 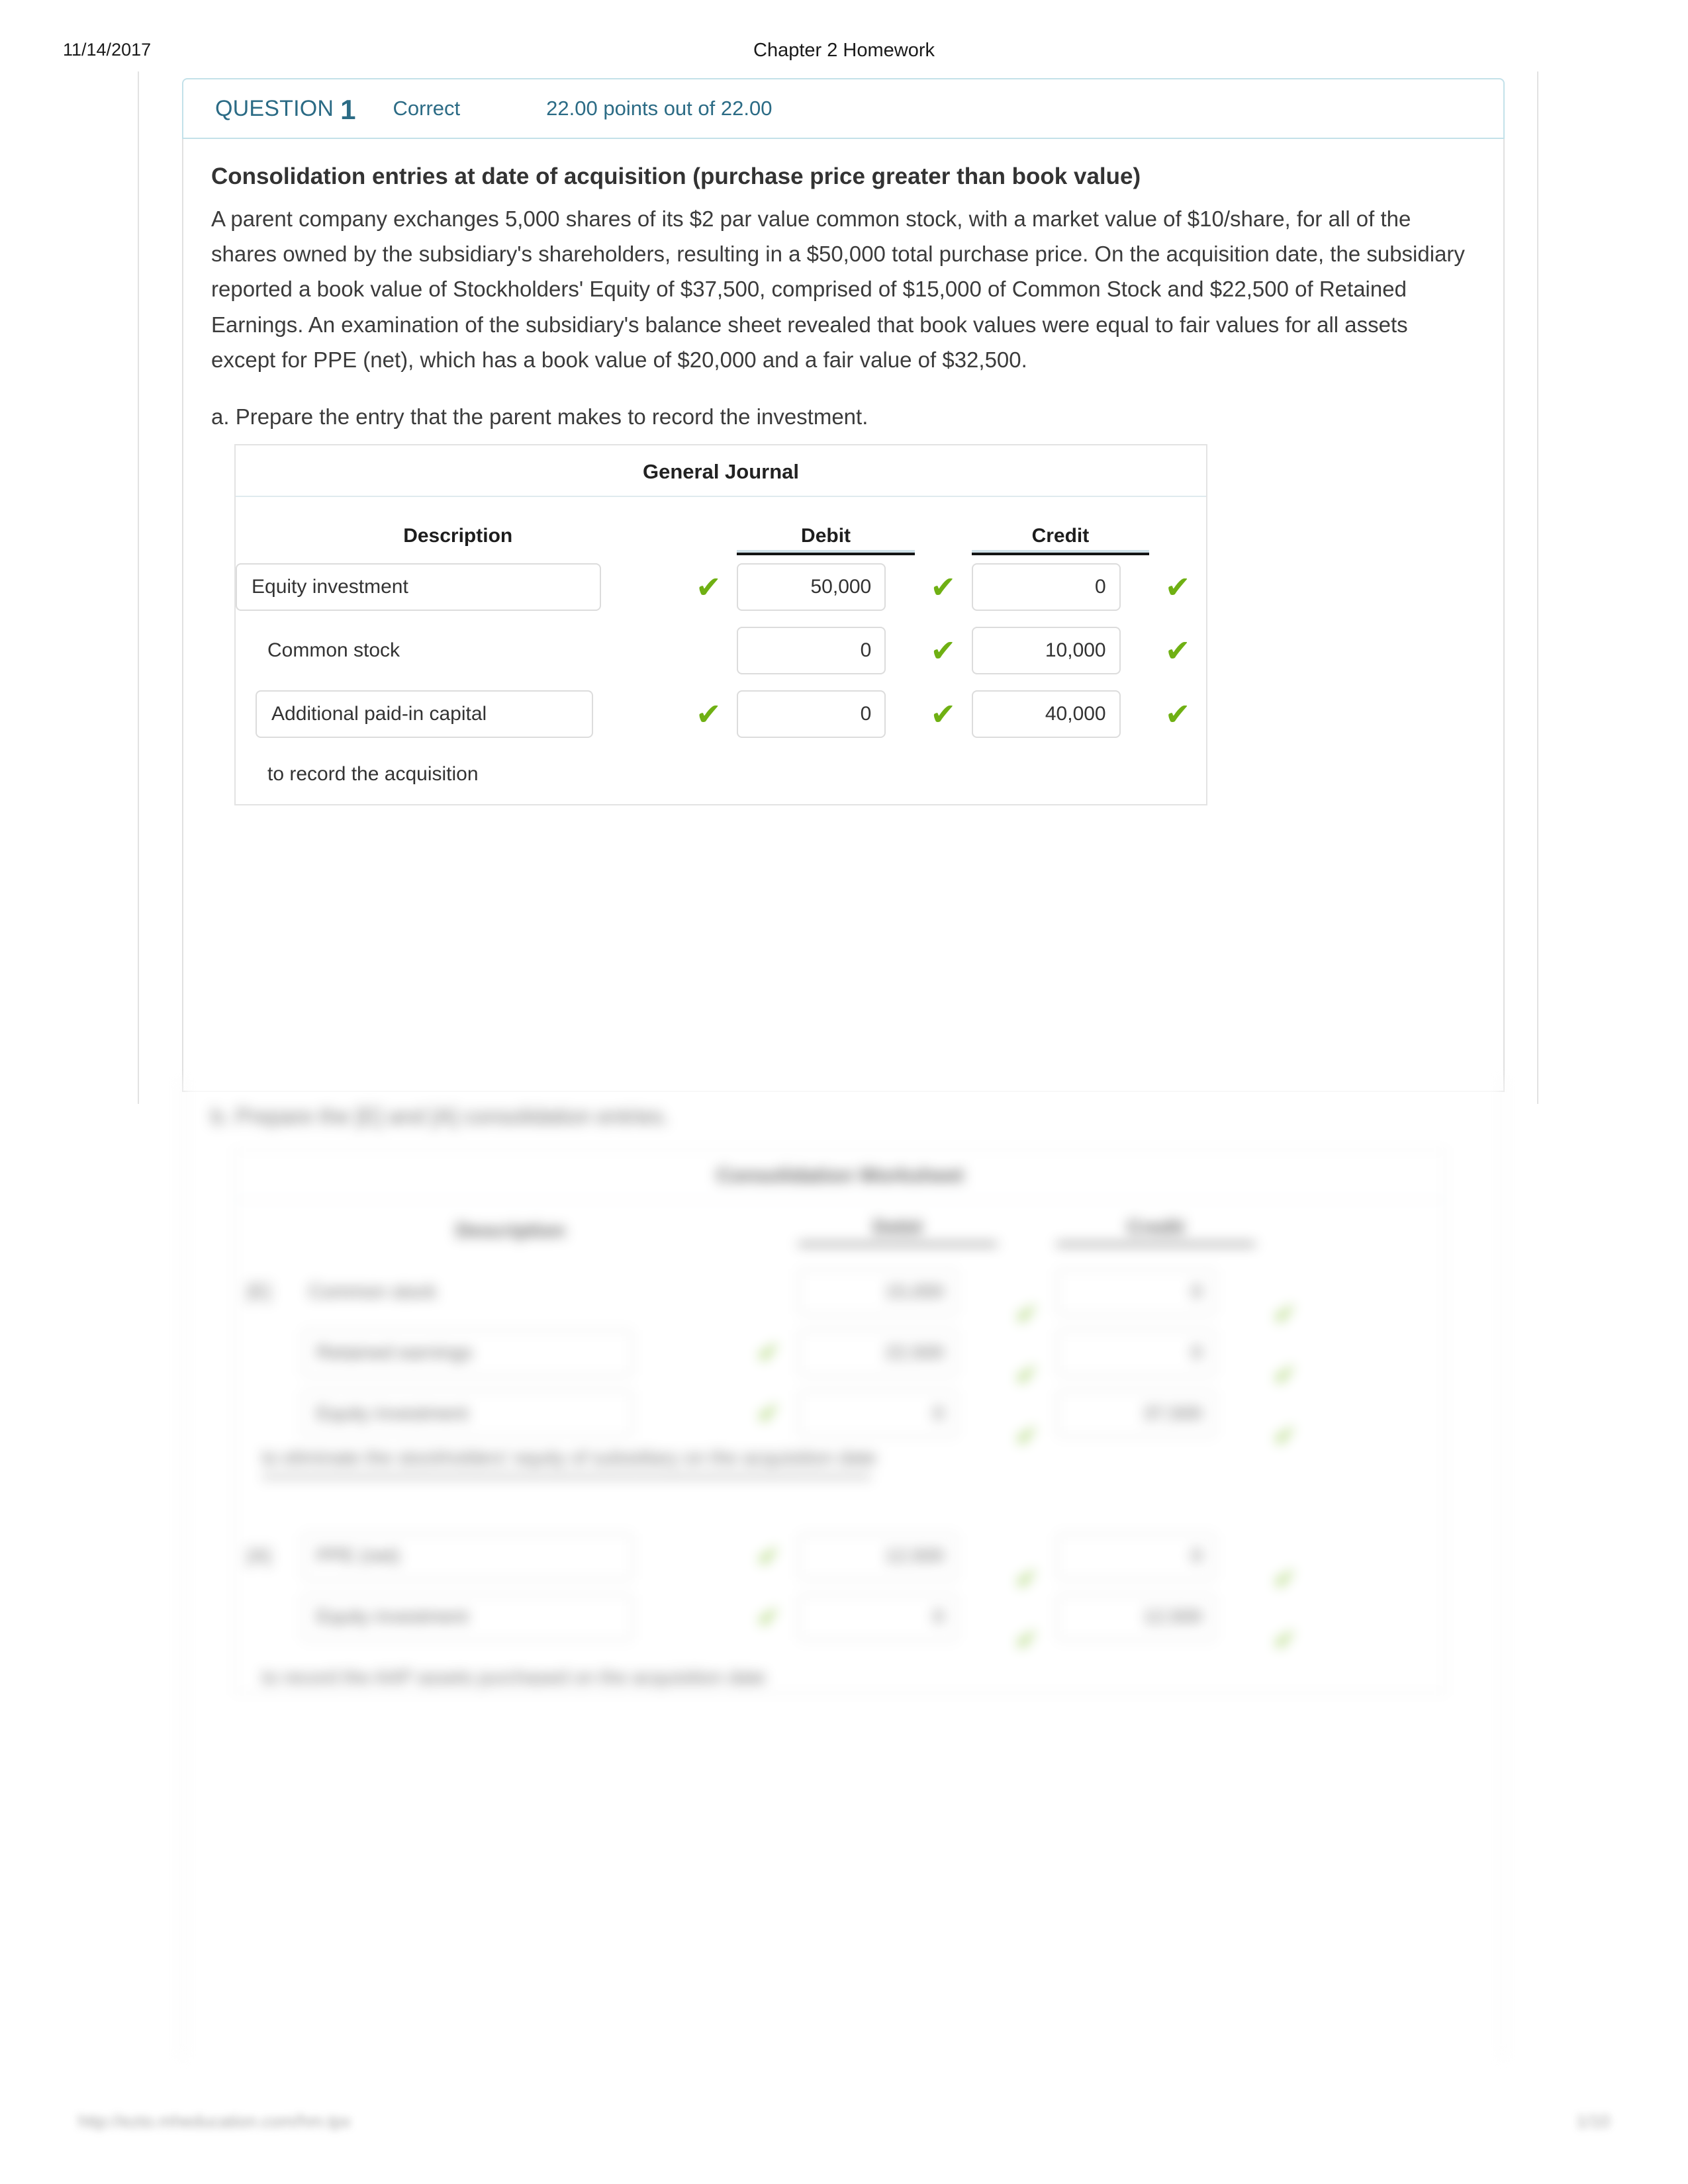 What do you see at coordinates (259, 1556) in the screenshot?
I see `entry-tag: [A]` at bounding box center [259, 1556].